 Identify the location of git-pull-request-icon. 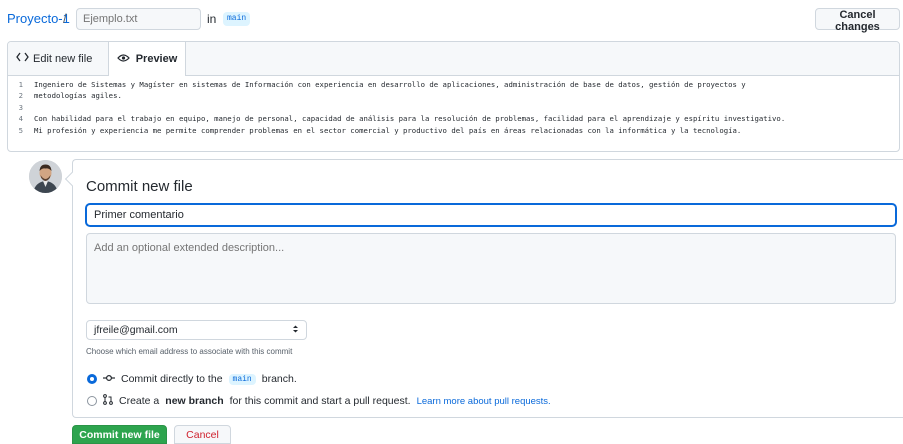
(108, 401).